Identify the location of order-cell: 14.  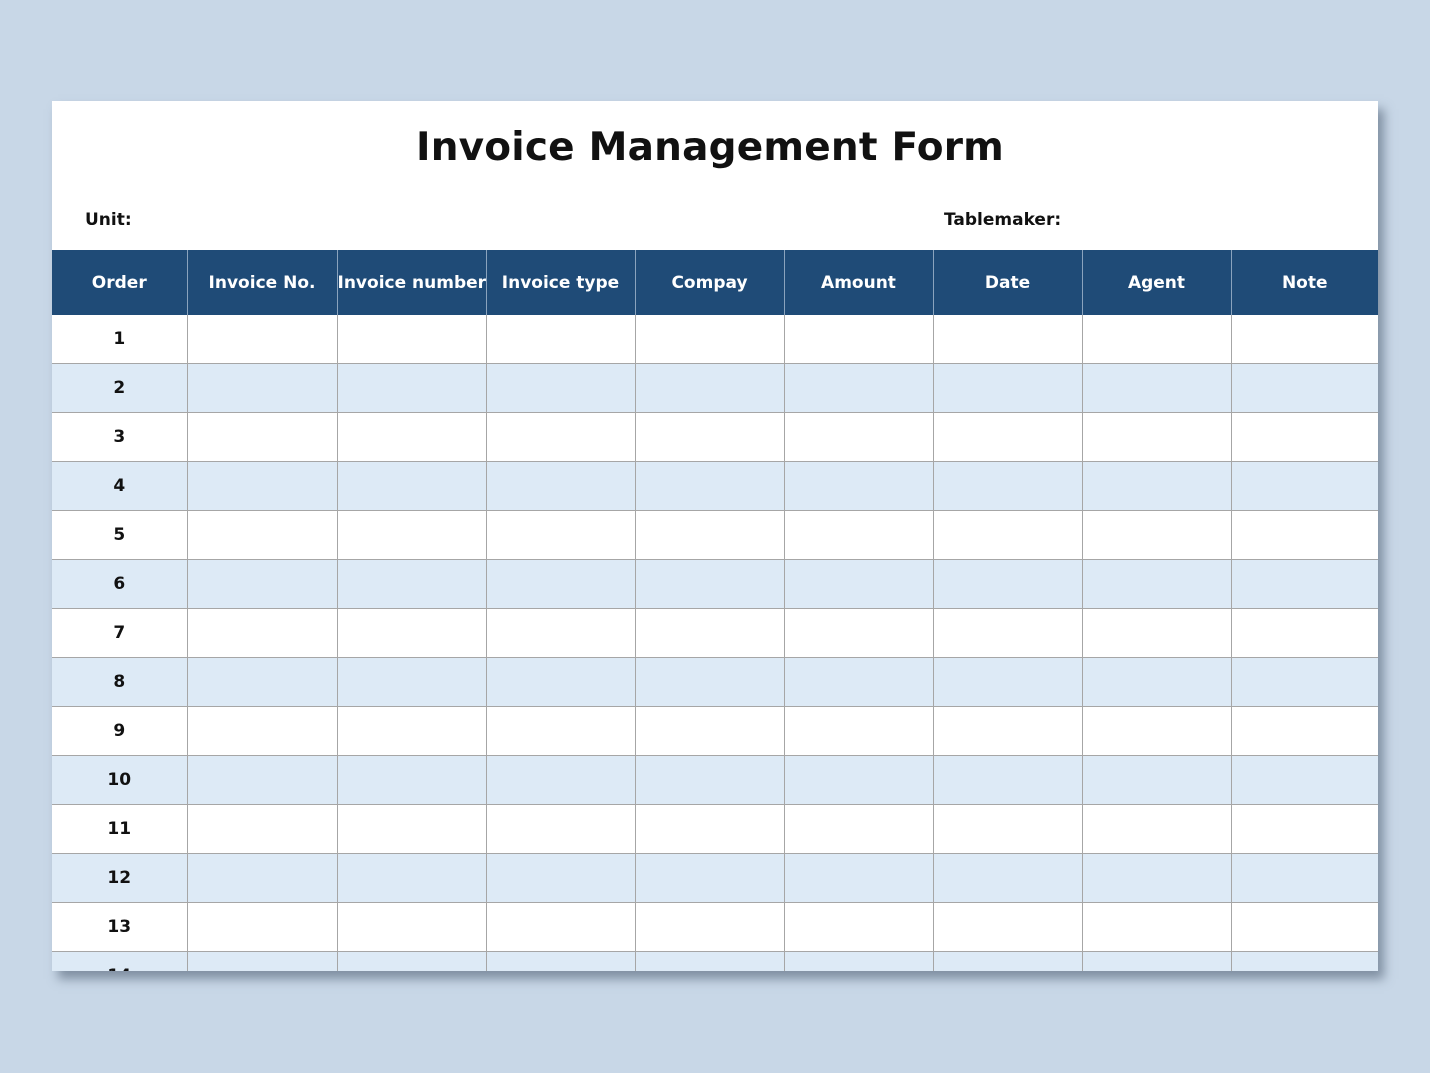
(120, 961).